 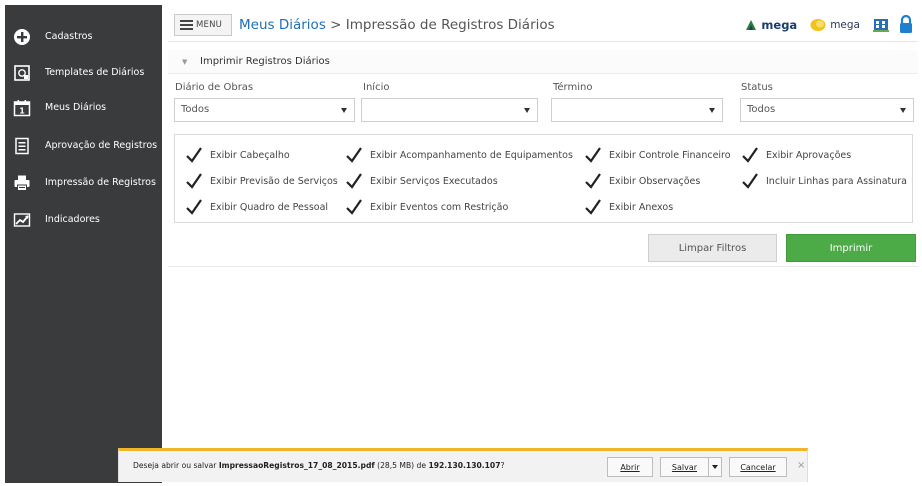 What do you see at coordinates (628, 207) in the screenshot?
I see `option-exibir-anexos: Exibir Anexos` at bounding box center [628, 207].